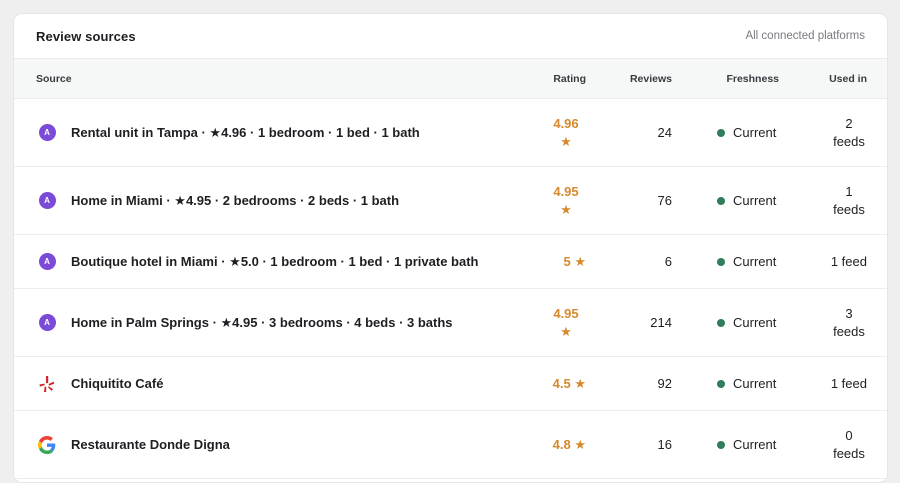 The width and height of the screenshot is (900, 483). Describe the element at coordinates (47, 384) in the screenshot. I see `yelp-icon` at that location.